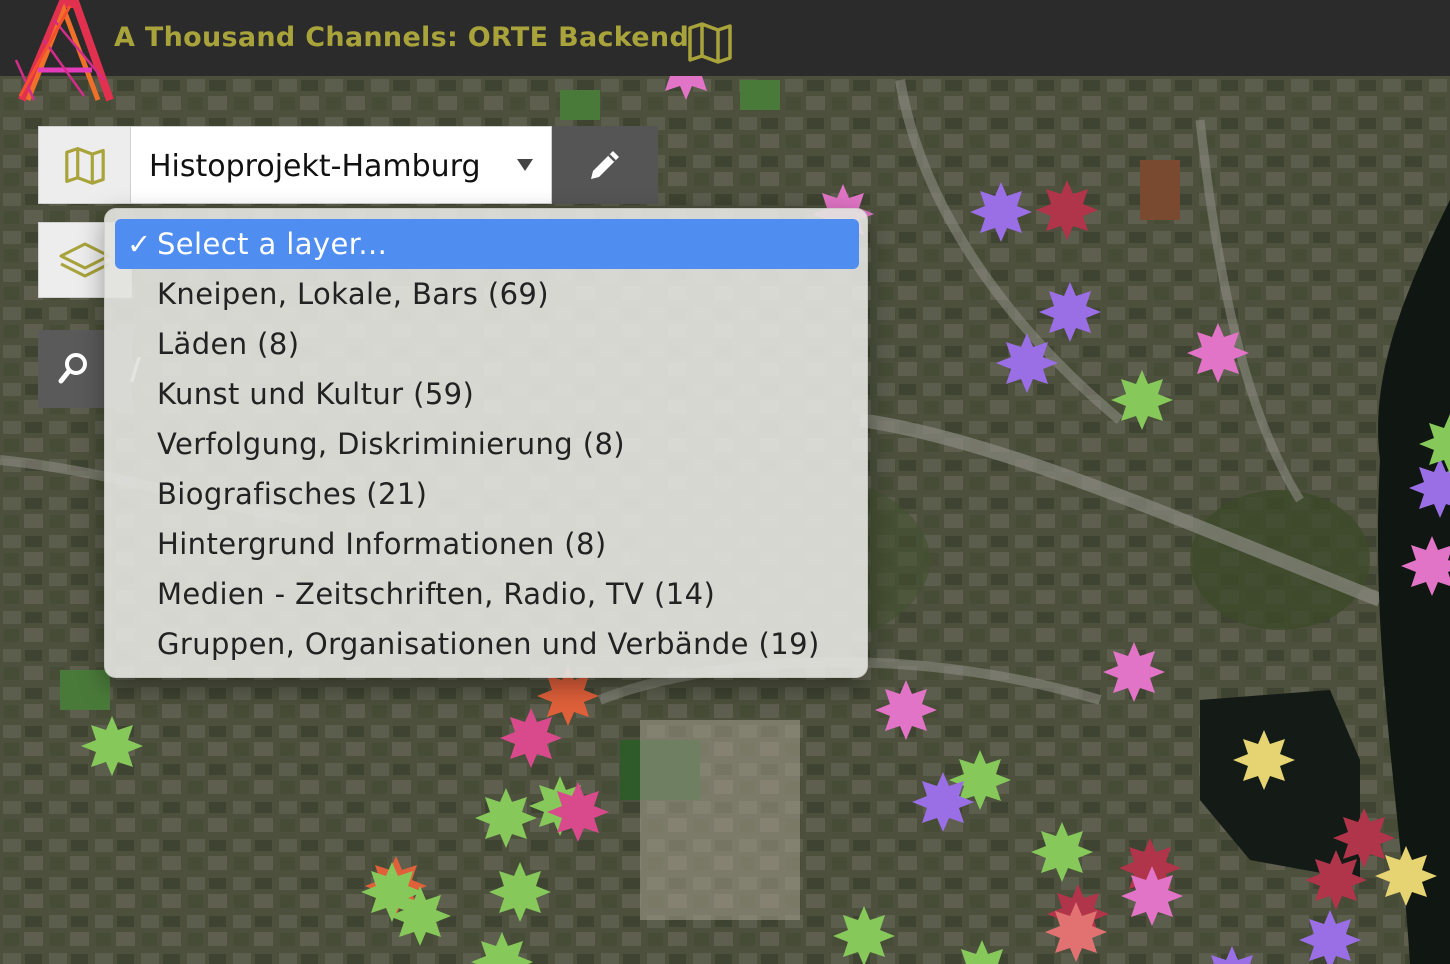 The width and height of the screenshot is (1450, 964). I want to click on edit-map-button, so click(605, 165).